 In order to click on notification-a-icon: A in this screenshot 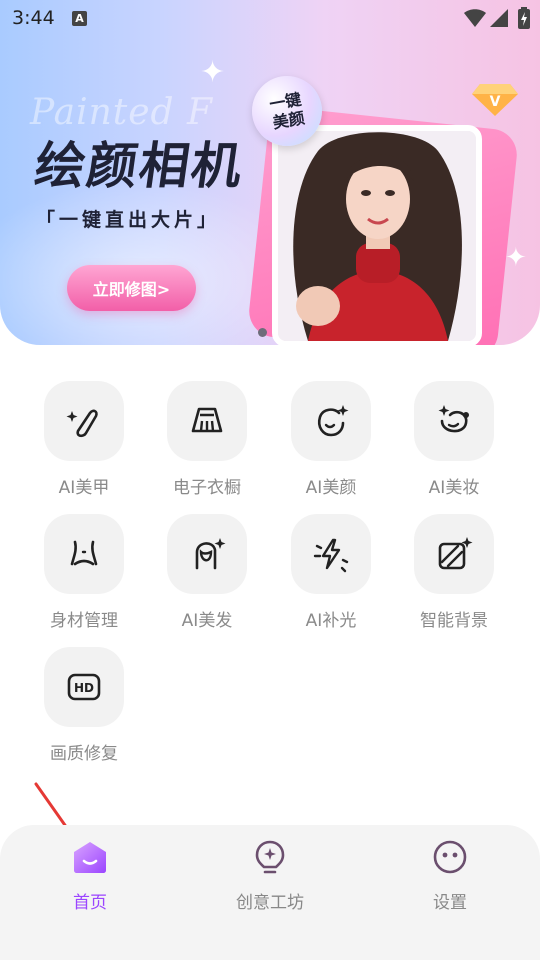, I will do `click(79, 18)`.